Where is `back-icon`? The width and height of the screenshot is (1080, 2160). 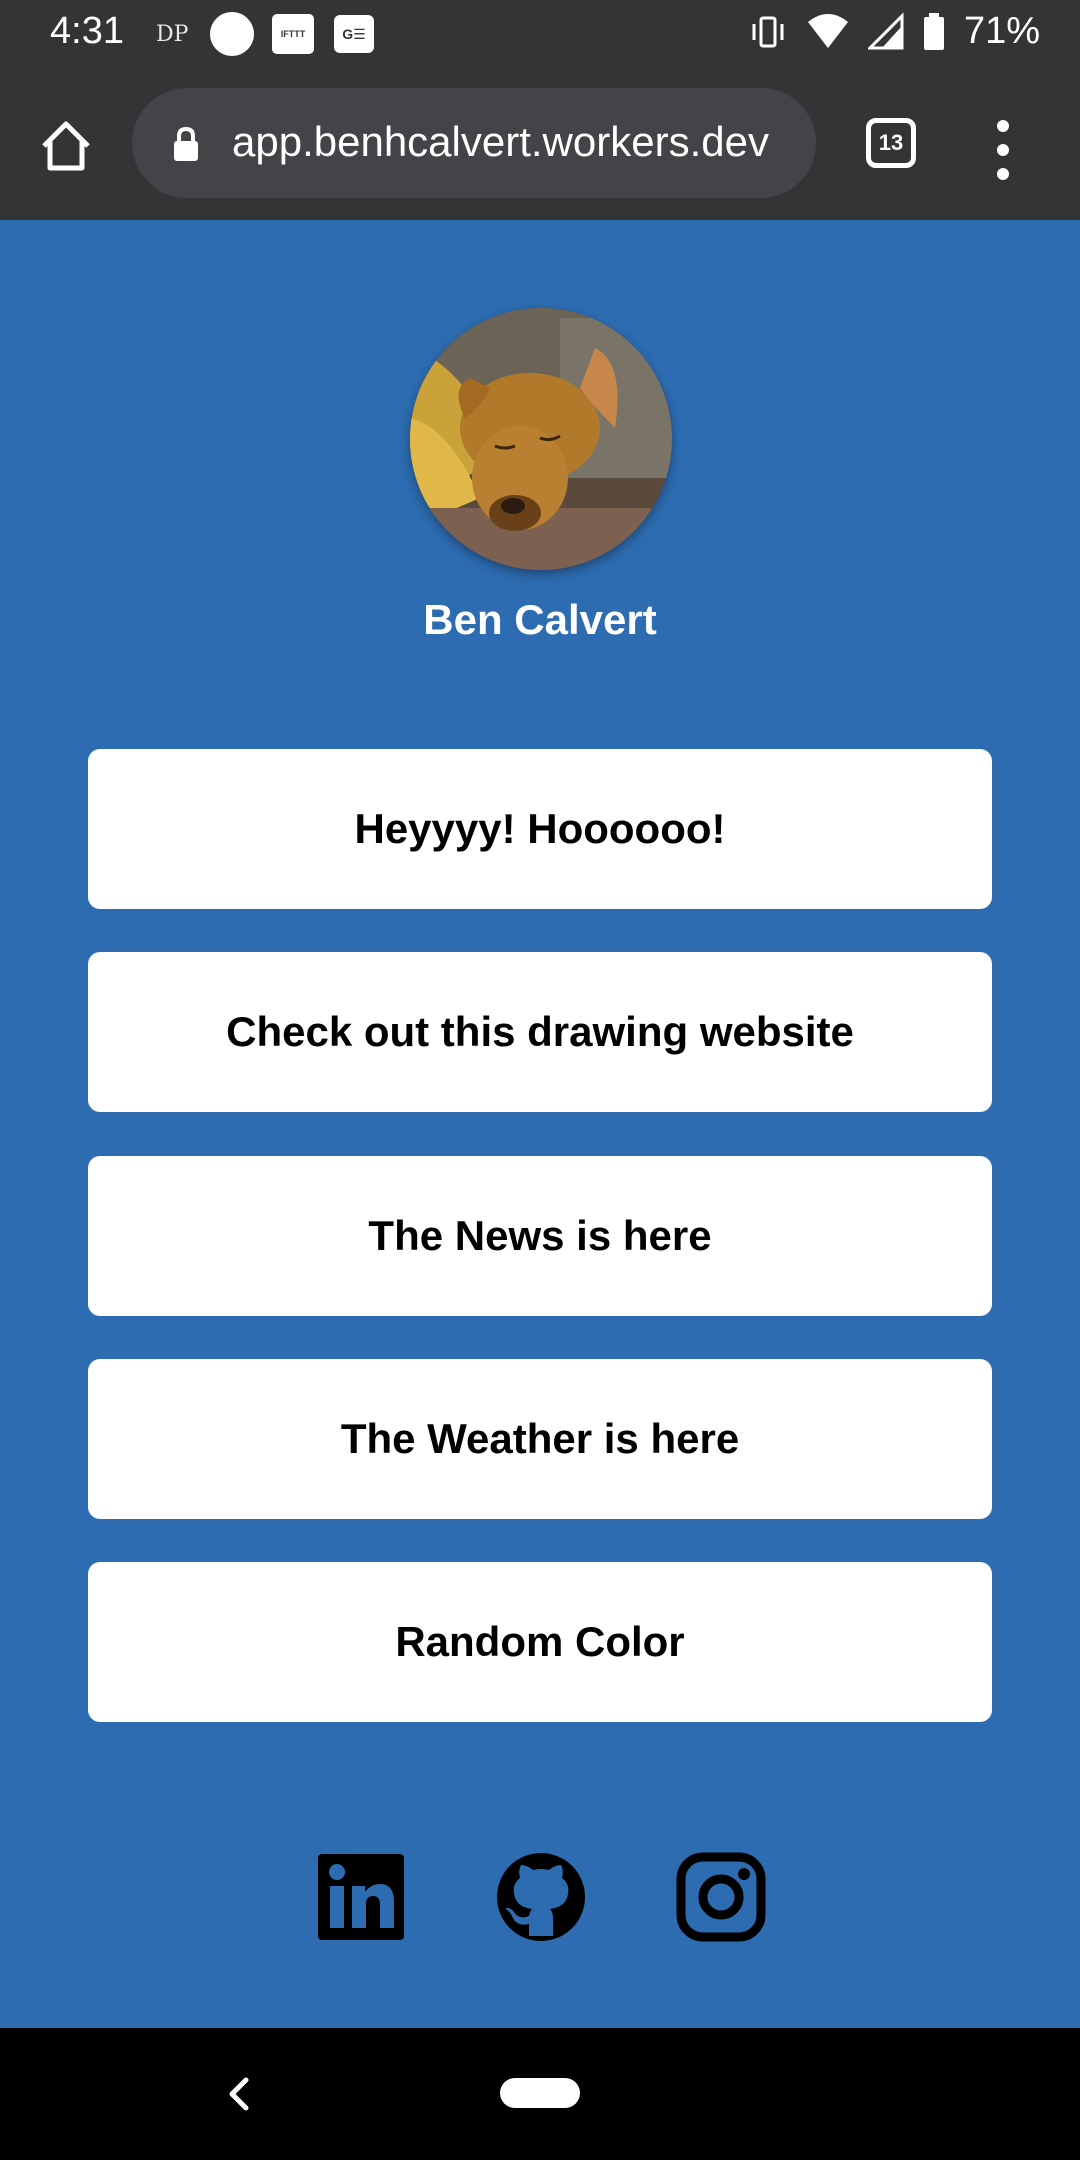 back-icon is located at coordinates (240, 2094).